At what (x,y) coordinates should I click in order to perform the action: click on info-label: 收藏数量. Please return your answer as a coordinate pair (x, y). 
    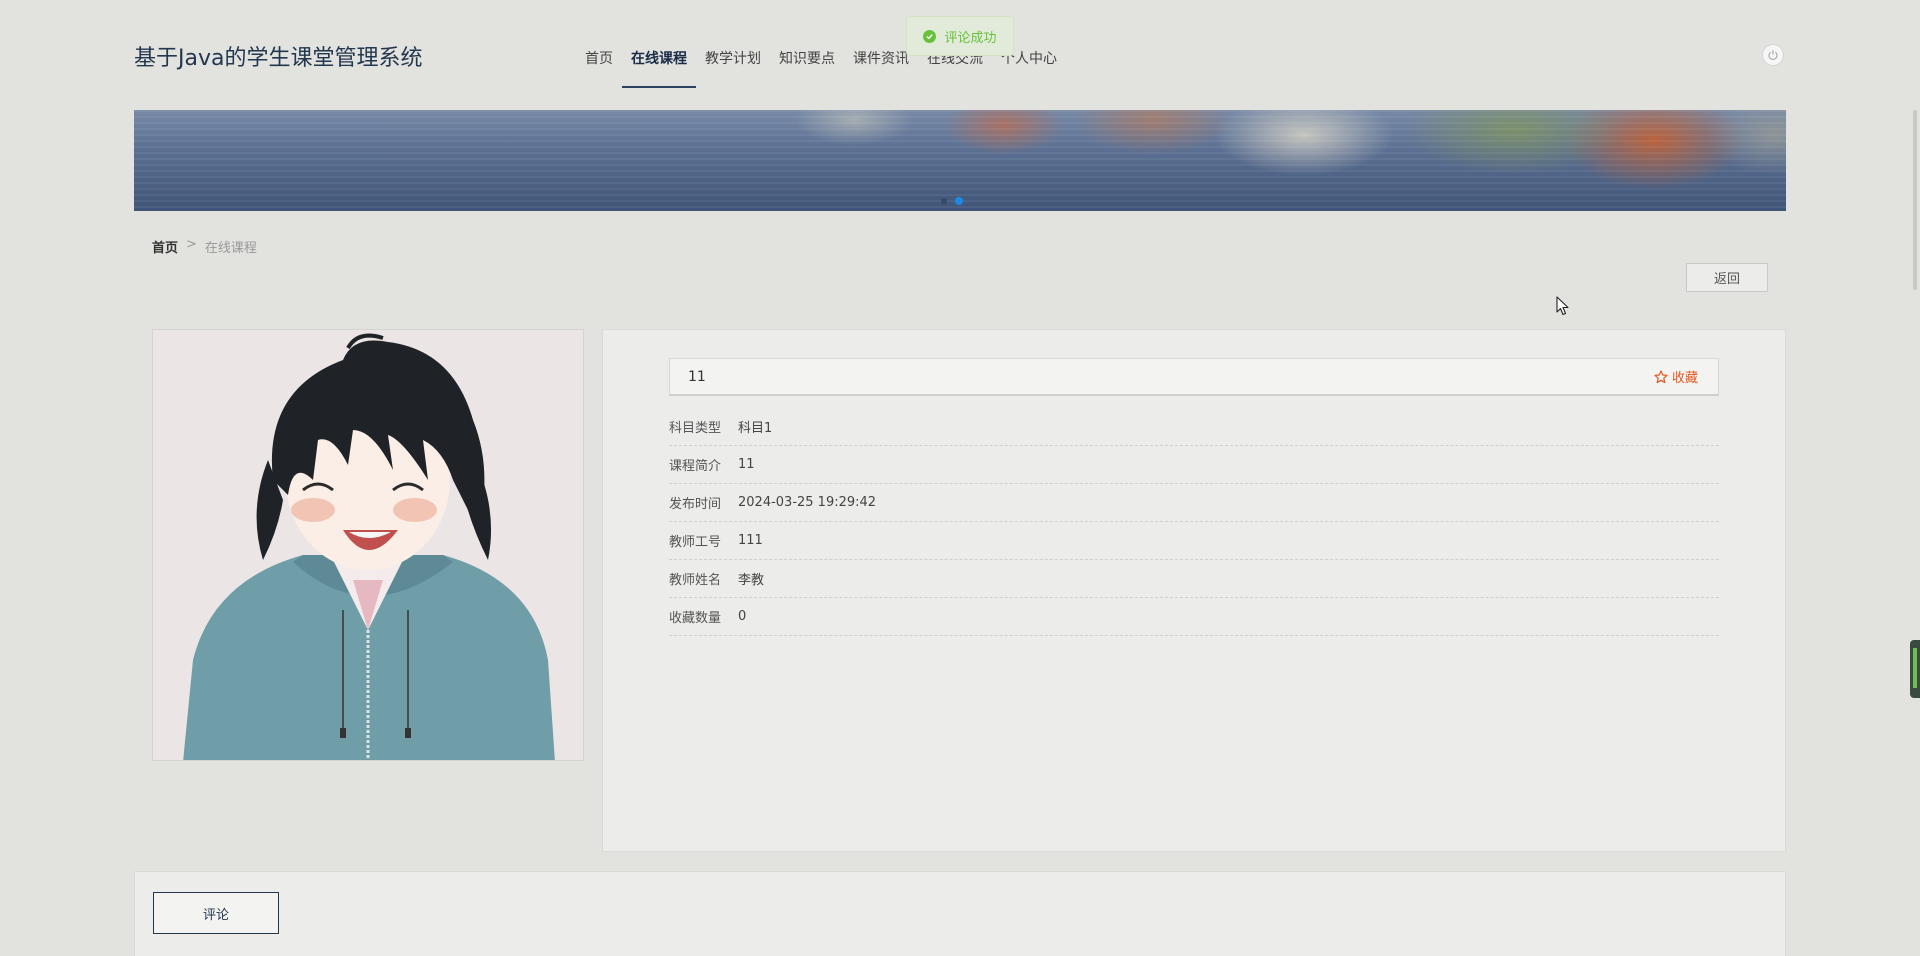
    Looking at the image, I should click on (695, 618).